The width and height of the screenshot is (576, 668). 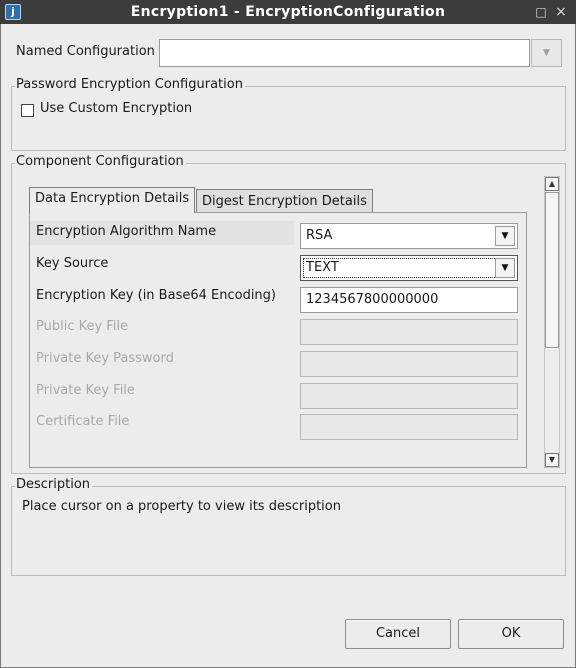 I want to click on property-label-private-key-file: Private Key File, so click(x=85, y=390).